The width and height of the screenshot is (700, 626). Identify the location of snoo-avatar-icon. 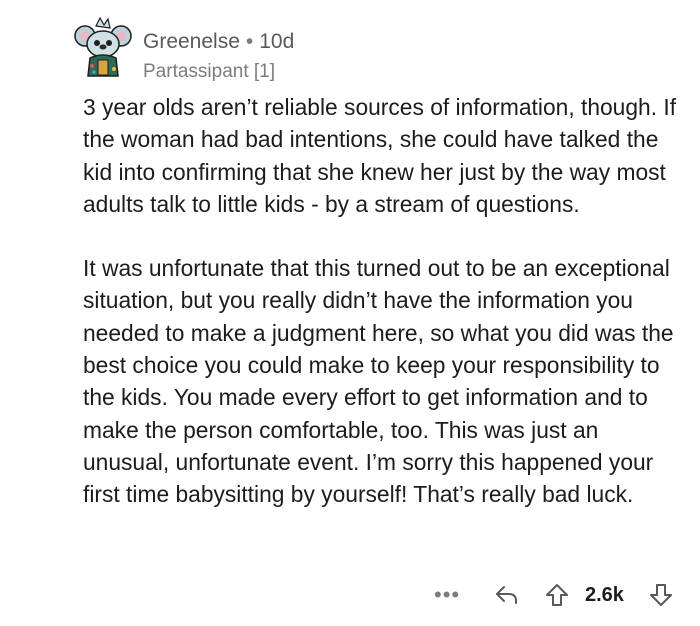
(103, 46).